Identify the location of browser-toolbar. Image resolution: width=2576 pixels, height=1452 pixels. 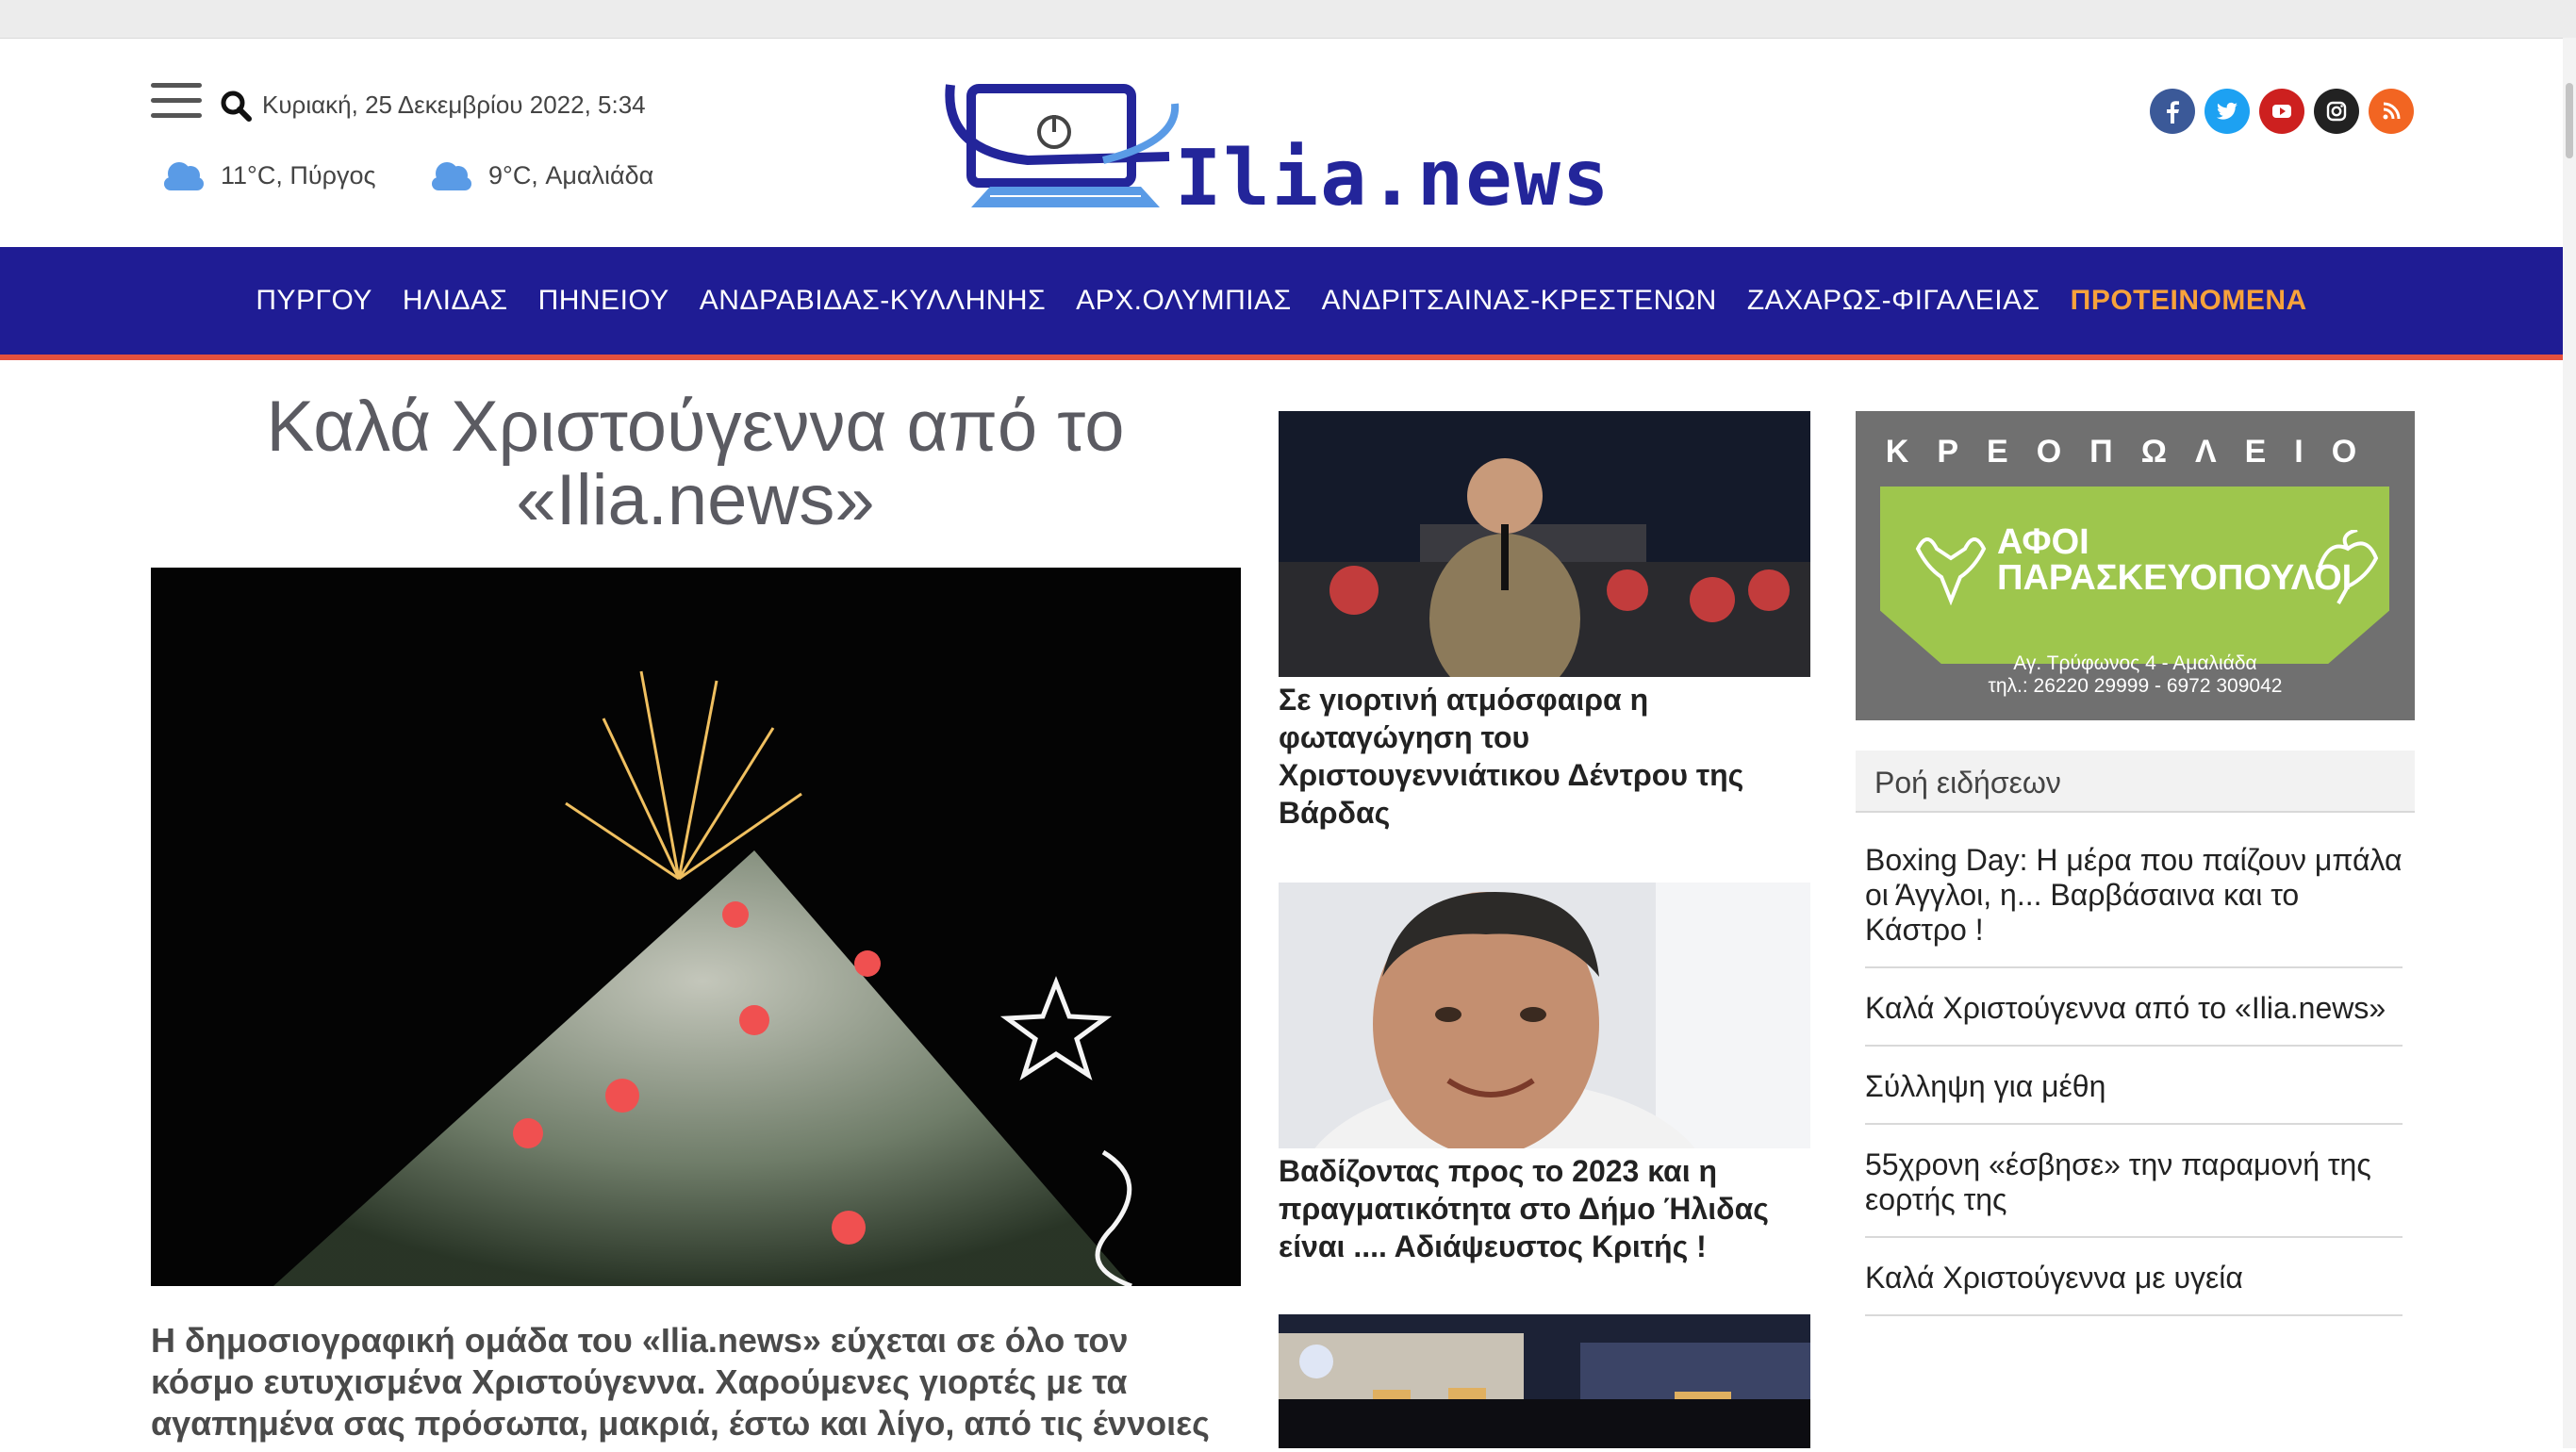
(1288, 19).